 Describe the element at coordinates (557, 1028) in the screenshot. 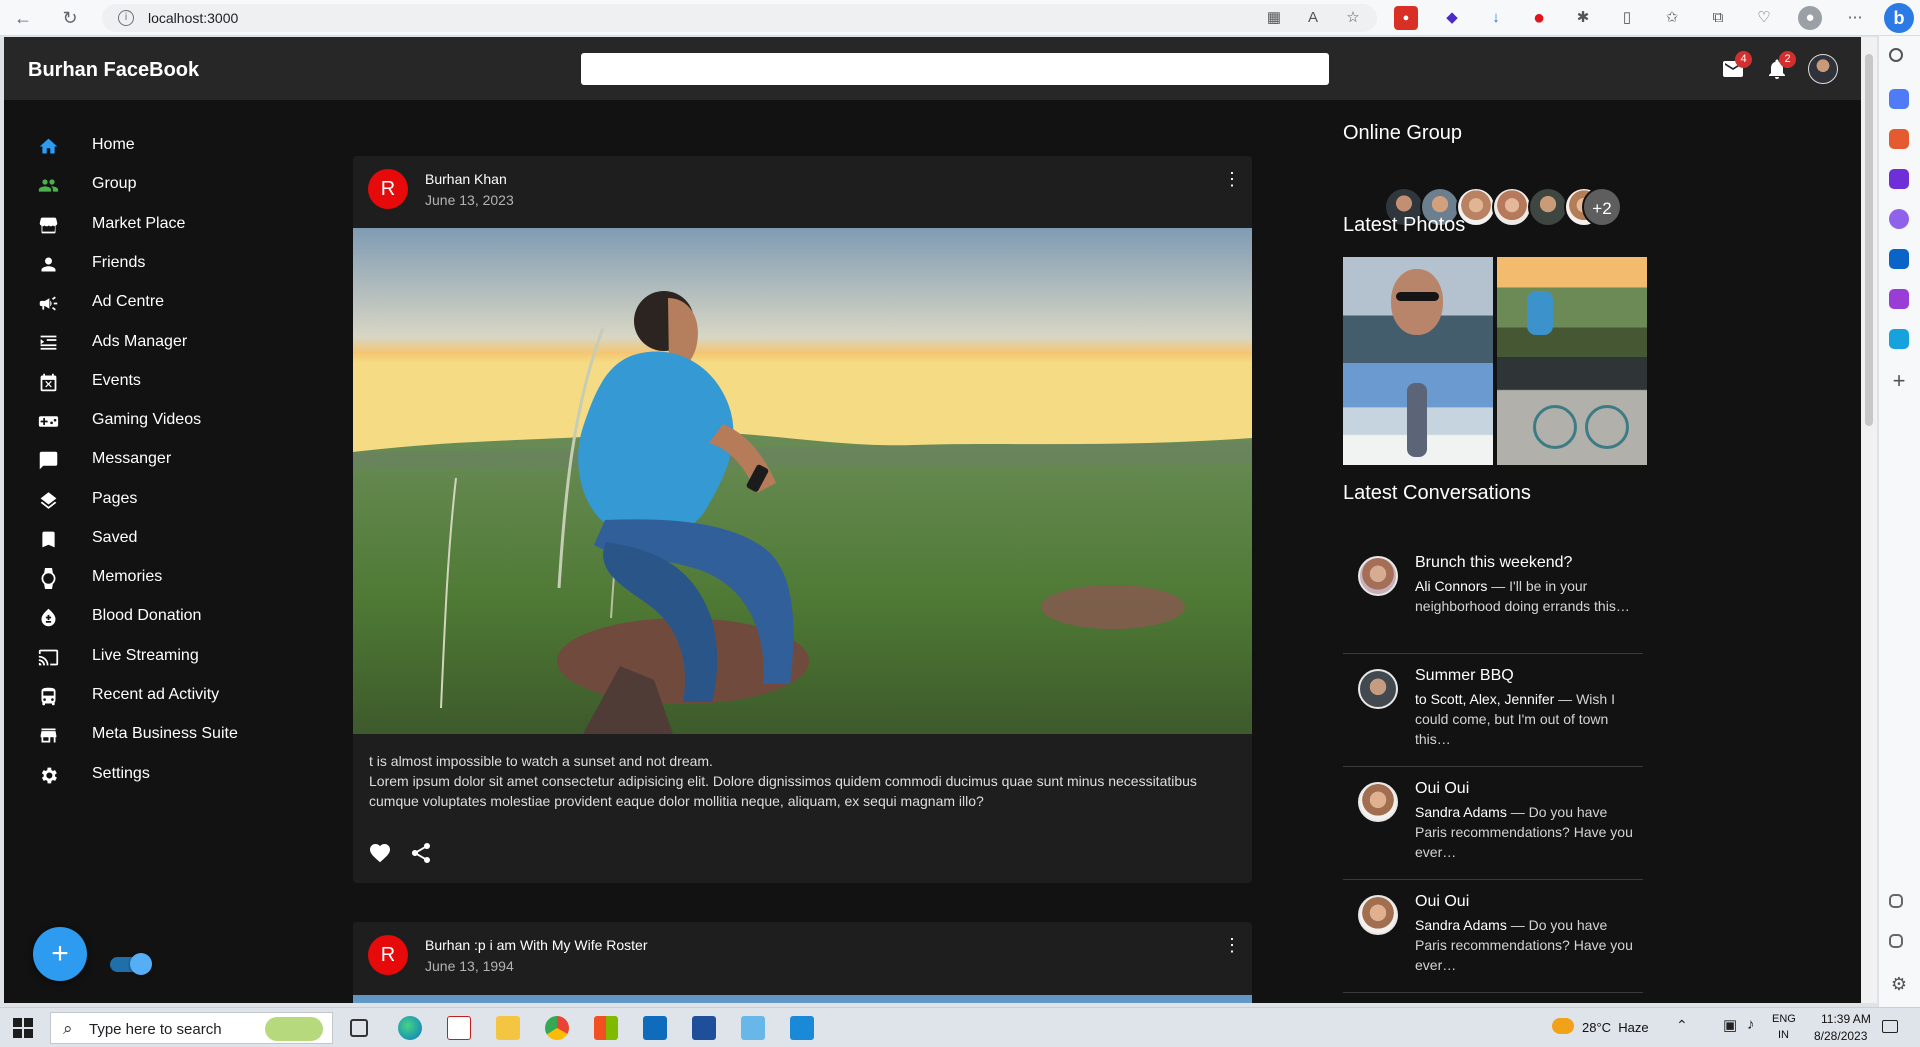

I see `chrome-app-icon` at that location.